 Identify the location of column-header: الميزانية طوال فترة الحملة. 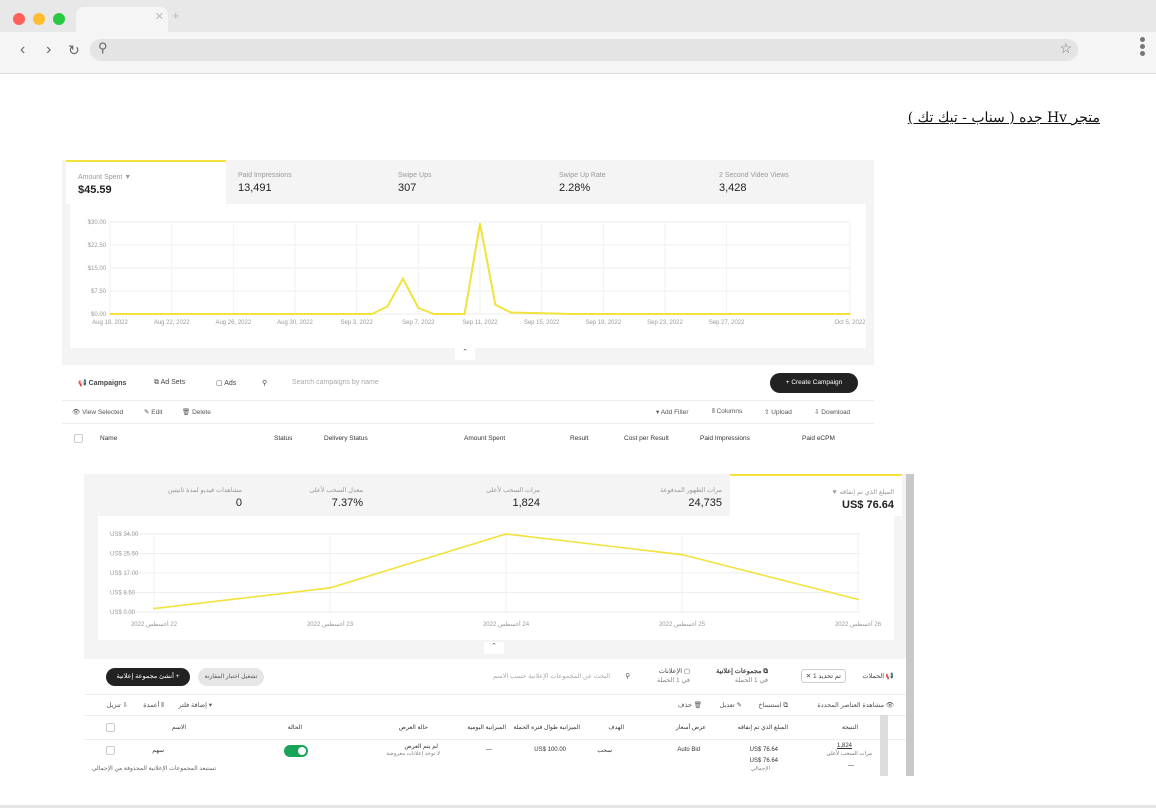
(546, 727).